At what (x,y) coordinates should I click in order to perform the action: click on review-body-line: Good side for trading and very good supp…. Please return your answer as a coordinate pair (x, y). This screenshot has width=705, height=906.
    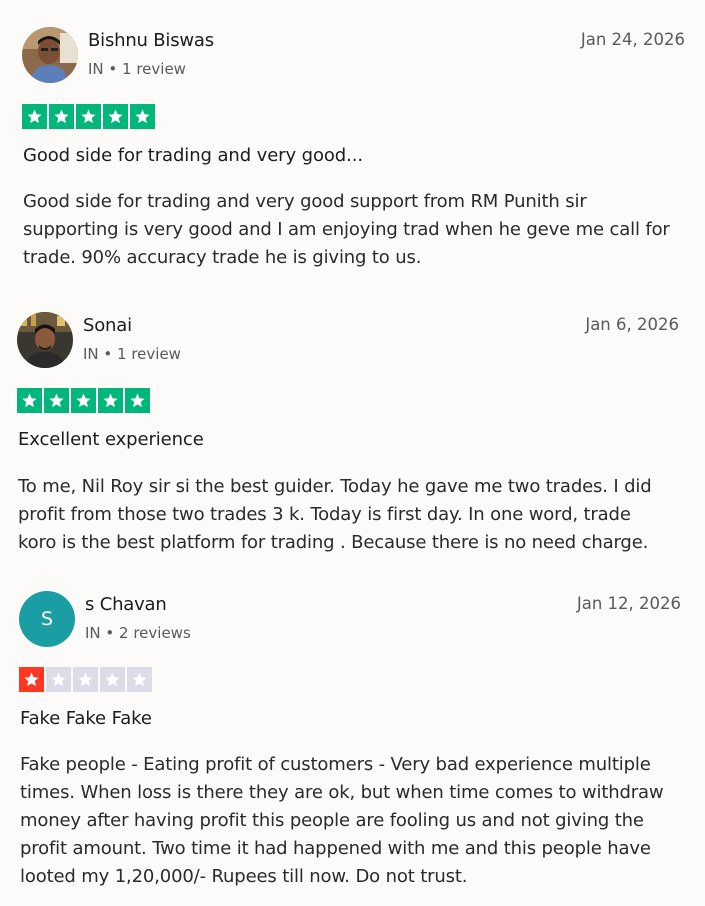
    Looking at the image, I should click on (305, 201).